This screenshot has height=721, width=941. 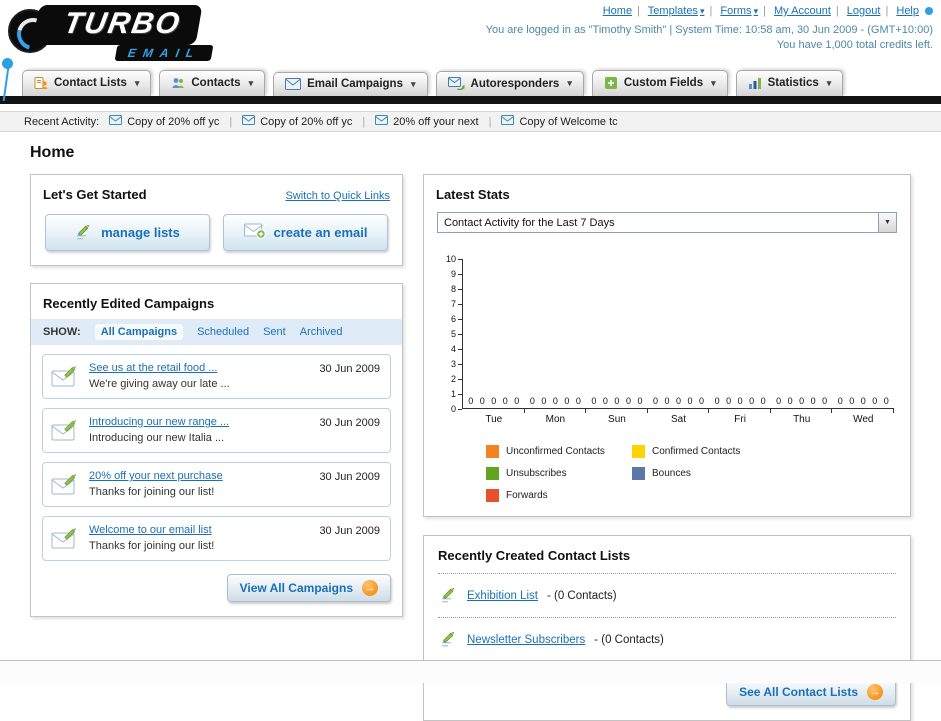 I want to click on filter-all-campaigns: All Campaigns, so click(x=139, y=332).